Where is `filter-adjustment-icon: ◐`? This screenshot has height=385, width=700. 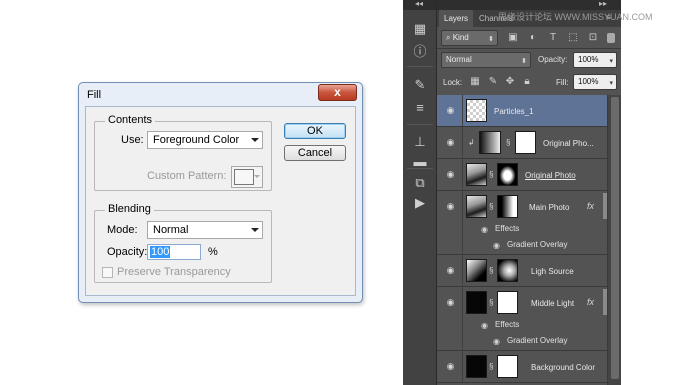
filter-adjustment-icon: ◐ is located at coordinates (533, 38).